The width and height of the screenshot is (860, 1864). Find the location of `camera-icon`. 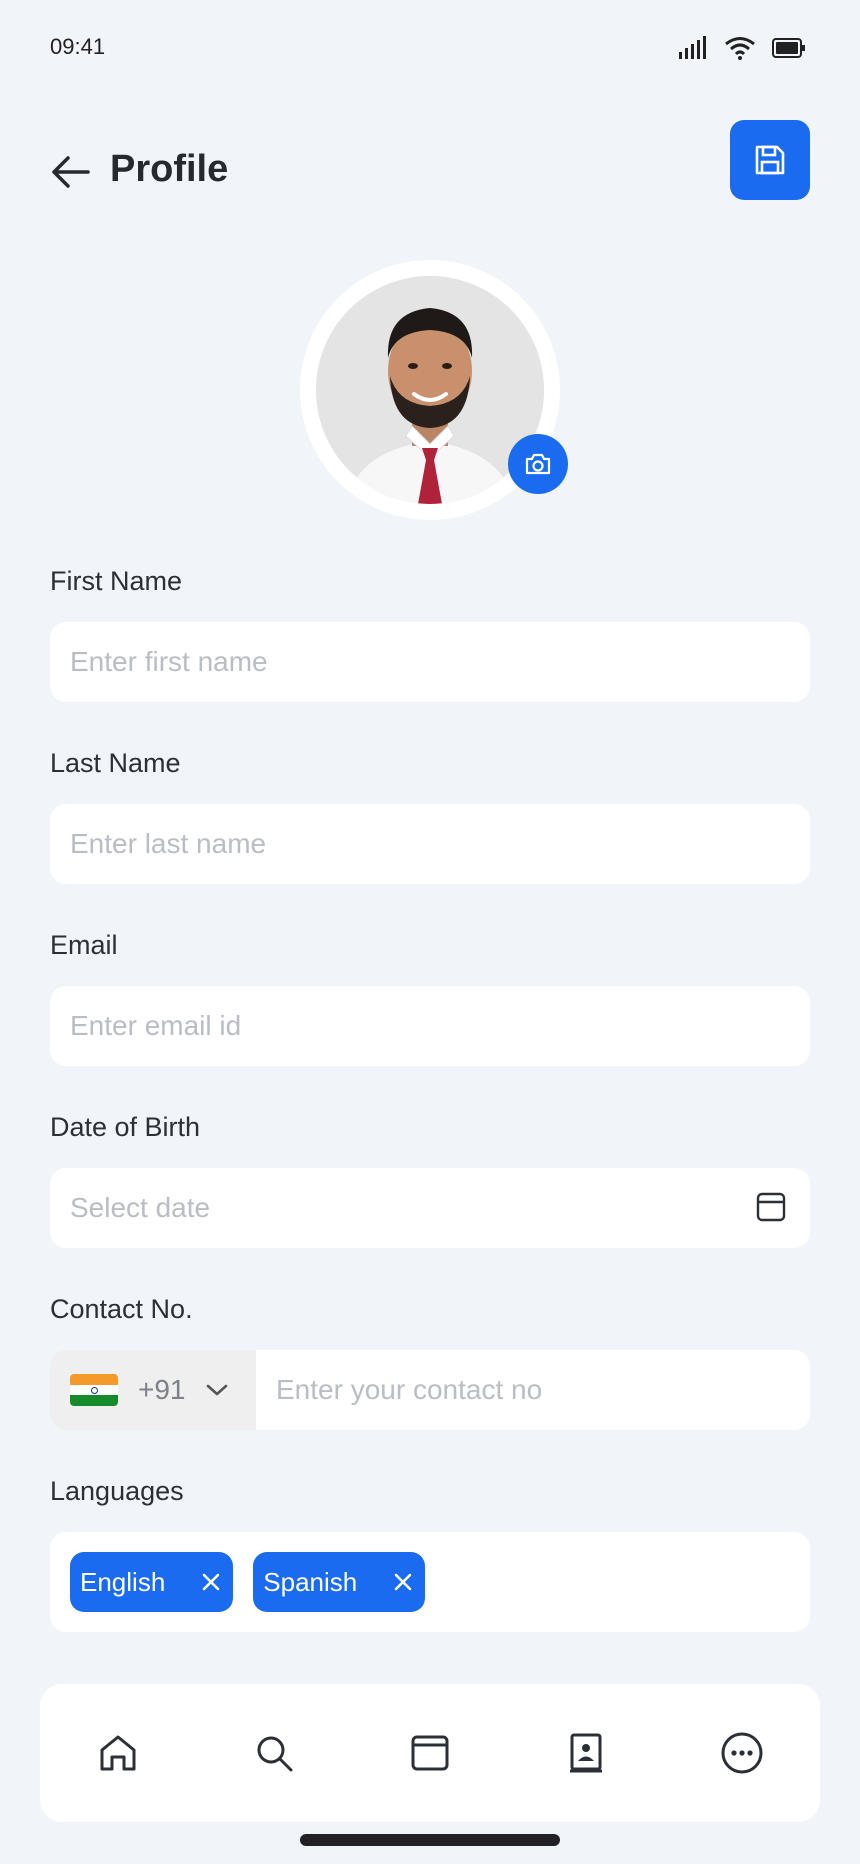

camera-icon is located at coordinates (538, 464).